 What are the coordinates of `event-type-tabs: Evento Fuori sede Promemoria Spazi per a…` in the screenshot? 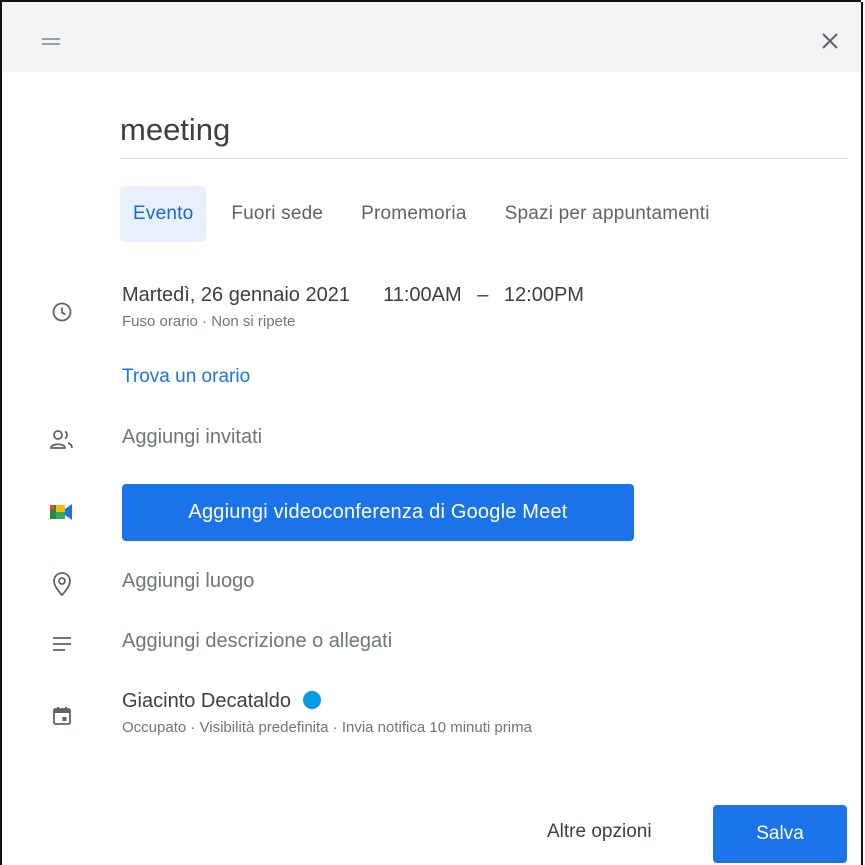 It's located at (421, 214).